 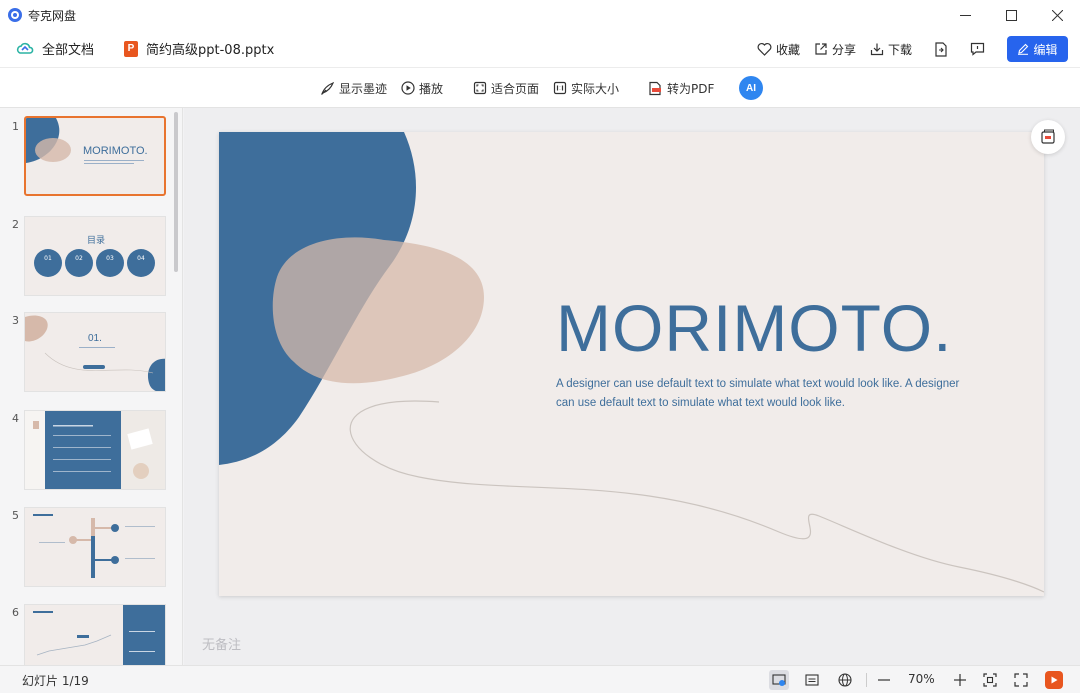 I want to click on comment-button, so click(x=977, y=49).